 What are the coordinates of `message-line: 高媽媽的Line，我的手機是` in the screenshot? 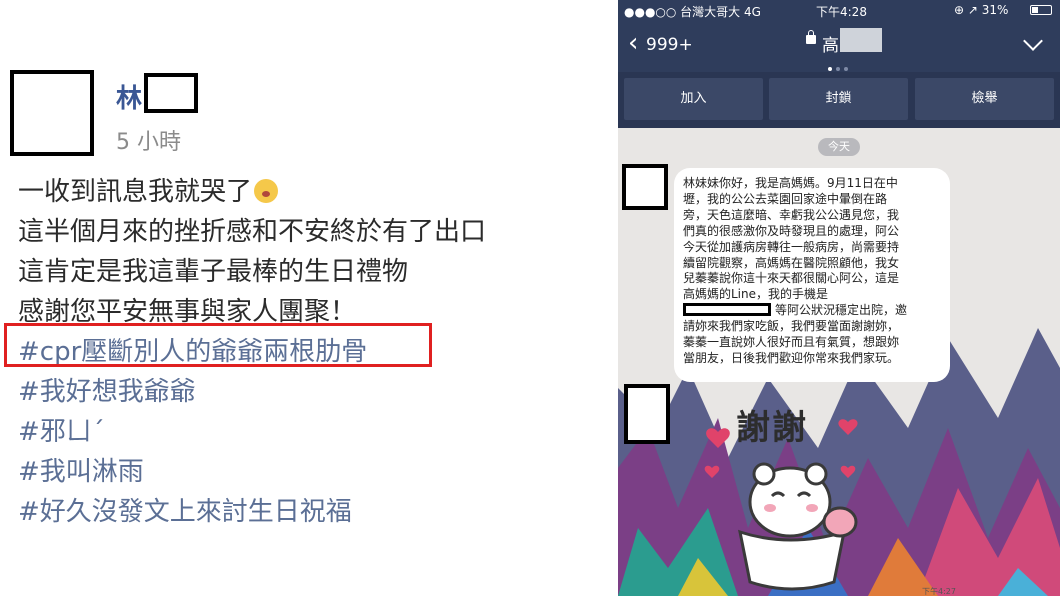 It's located at (756, 294).